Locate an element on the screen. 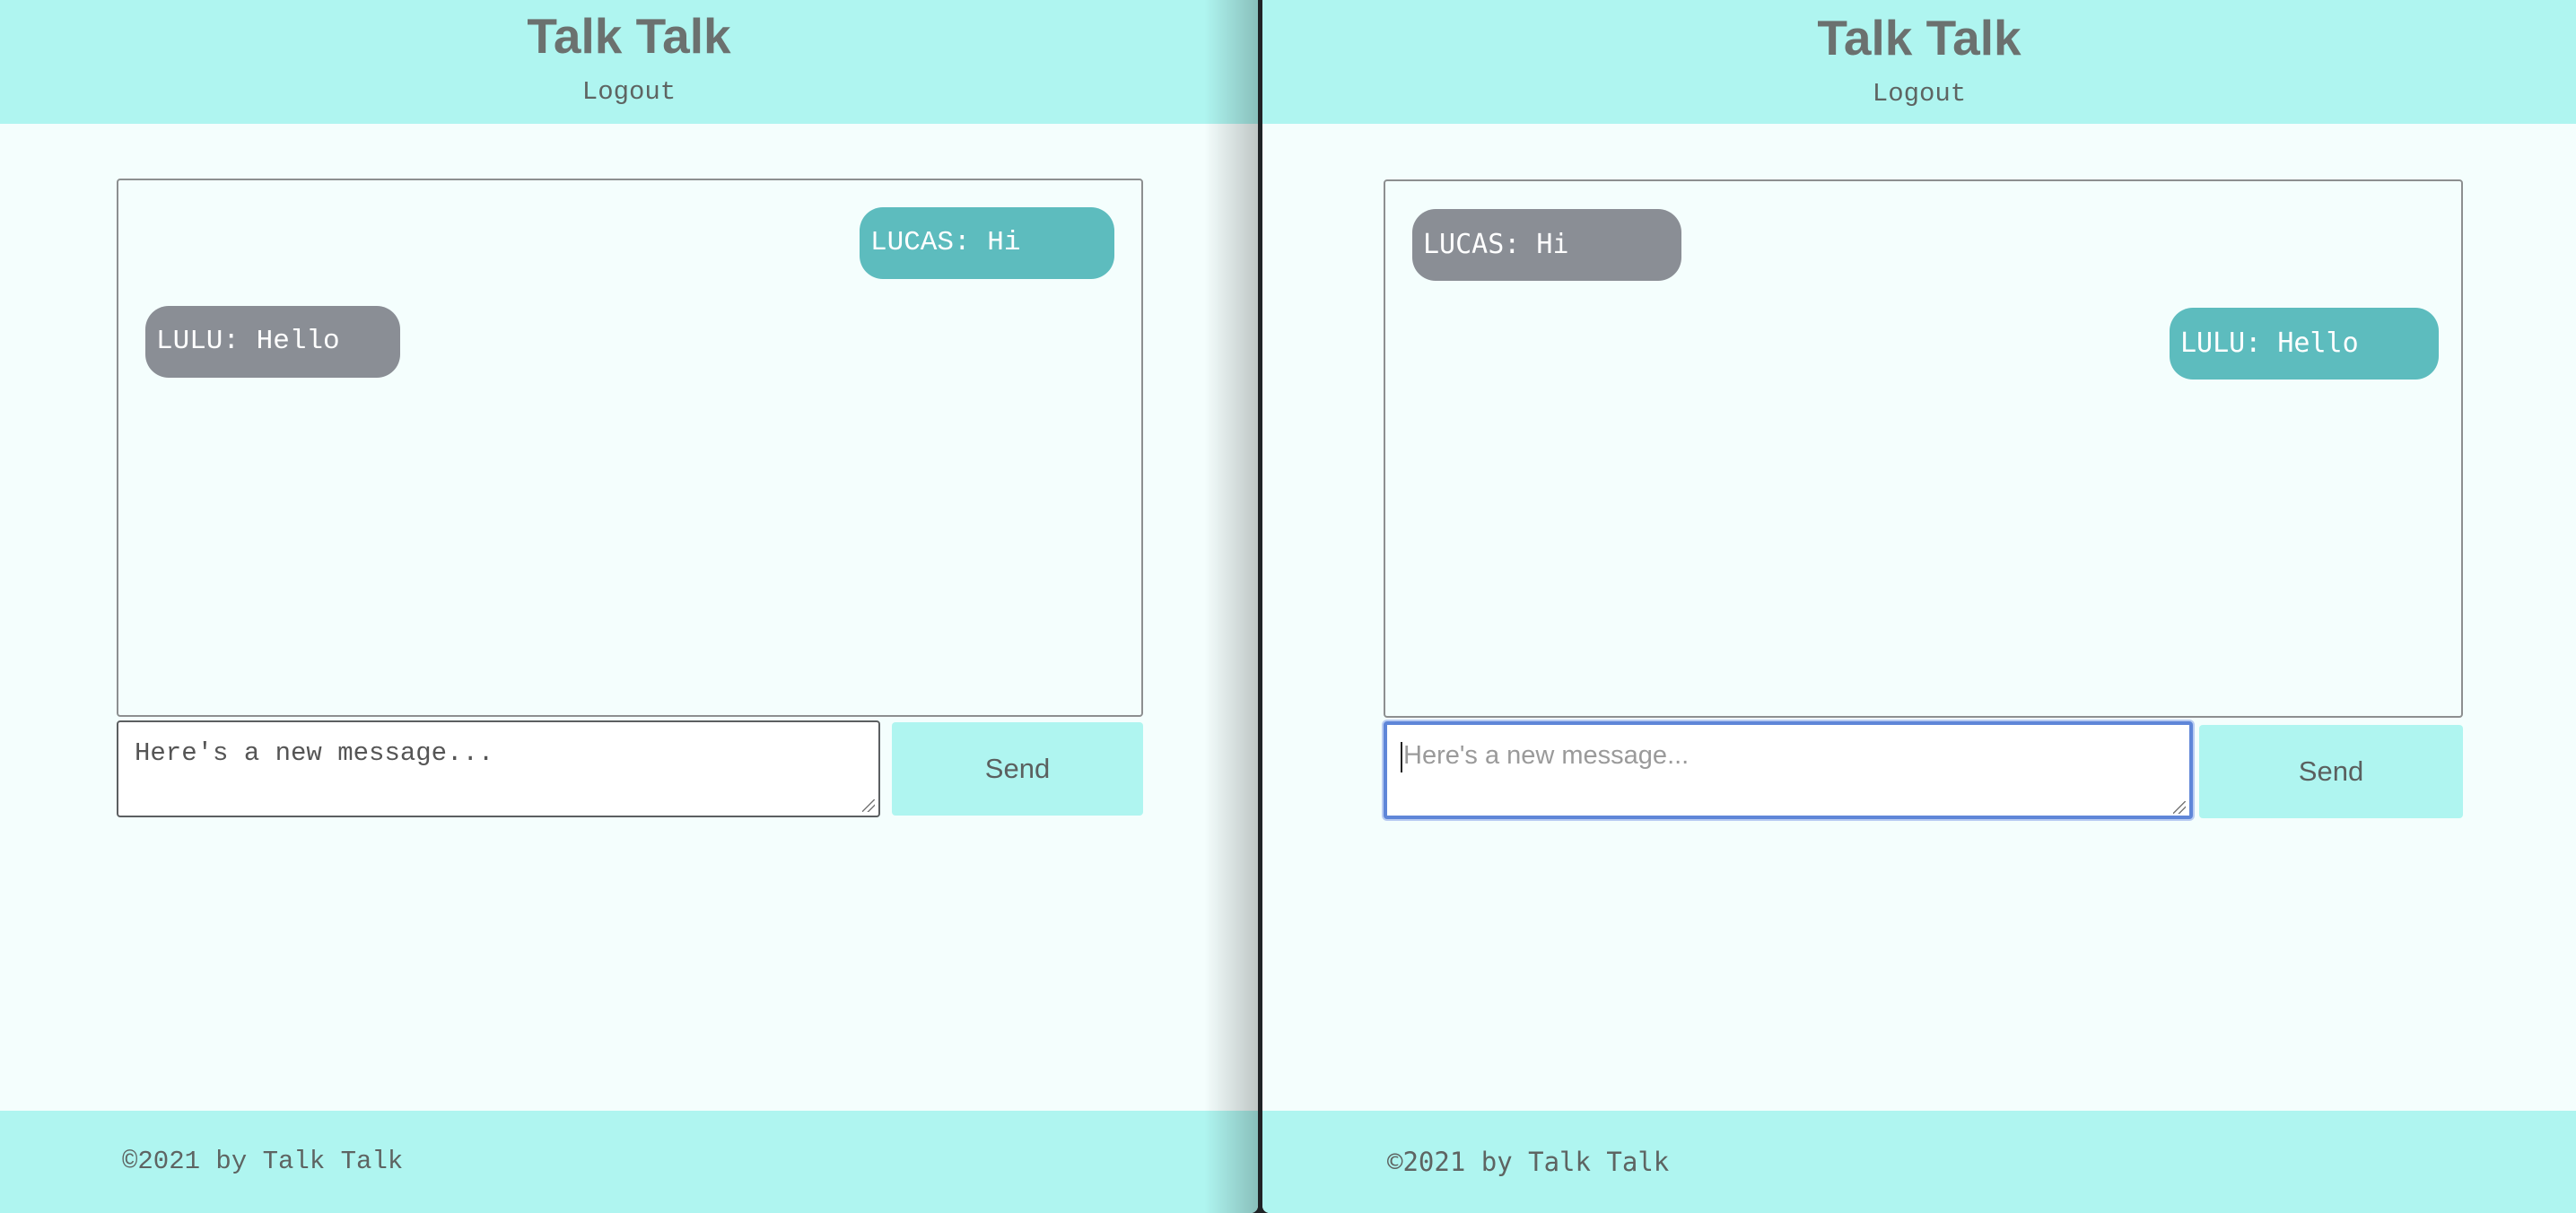 The height and width of the screenshot is (1213, 2576). message-bubble-own: LUCAS: Hi is located at coordinates (987, 243).